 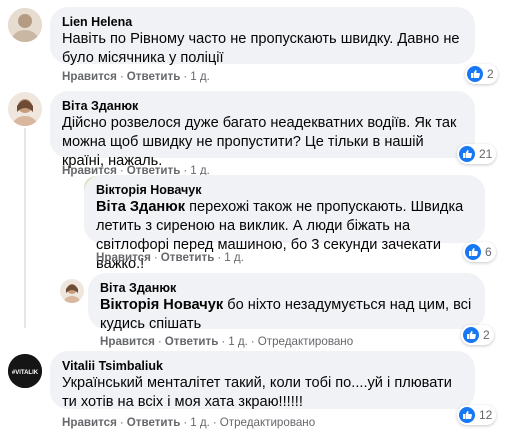 I want to click on thread-line, so click(x=25, y=228).